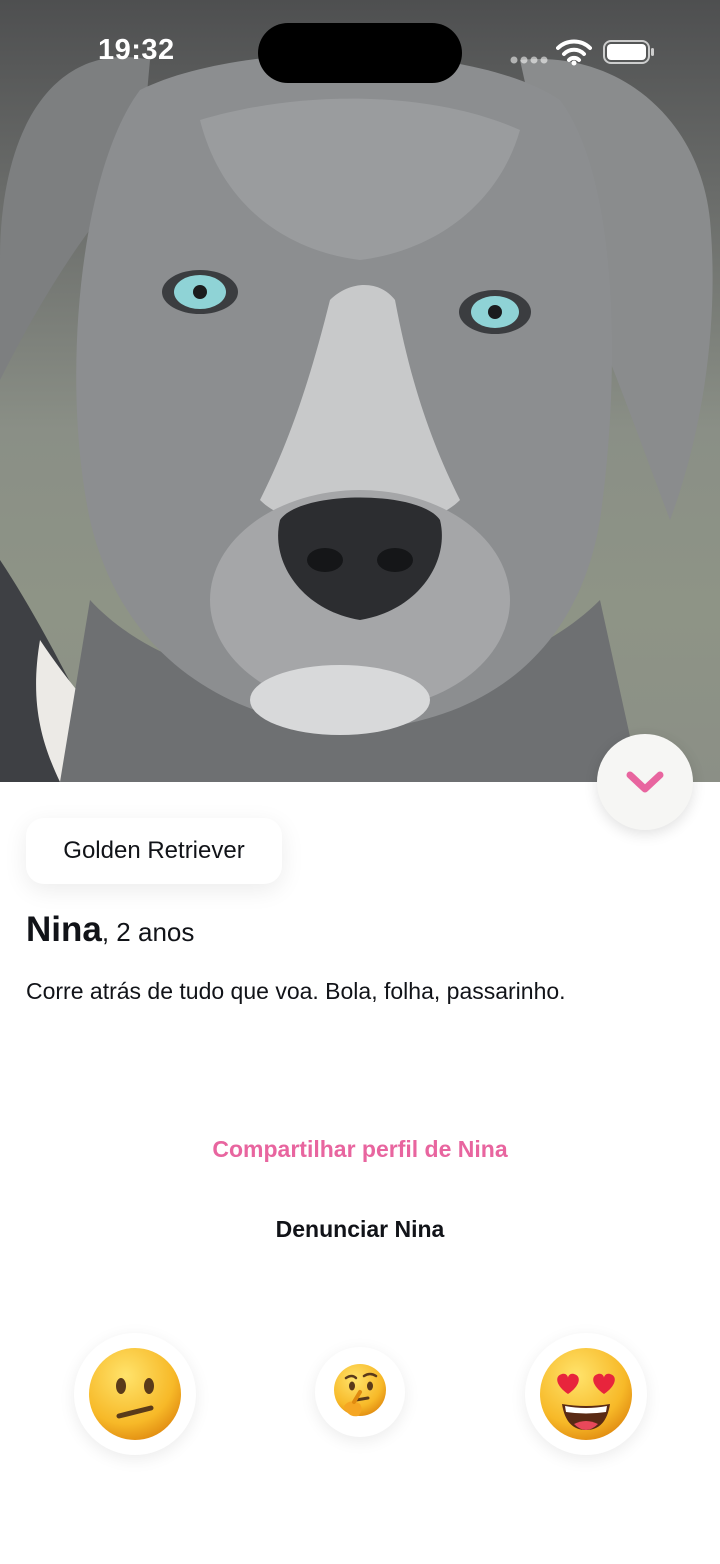 The image size is (720, 1564). What do you see at coordinates (64, 929) in the screenshot?
I see `pet-name: Nina` at bounding box center [64, 929].